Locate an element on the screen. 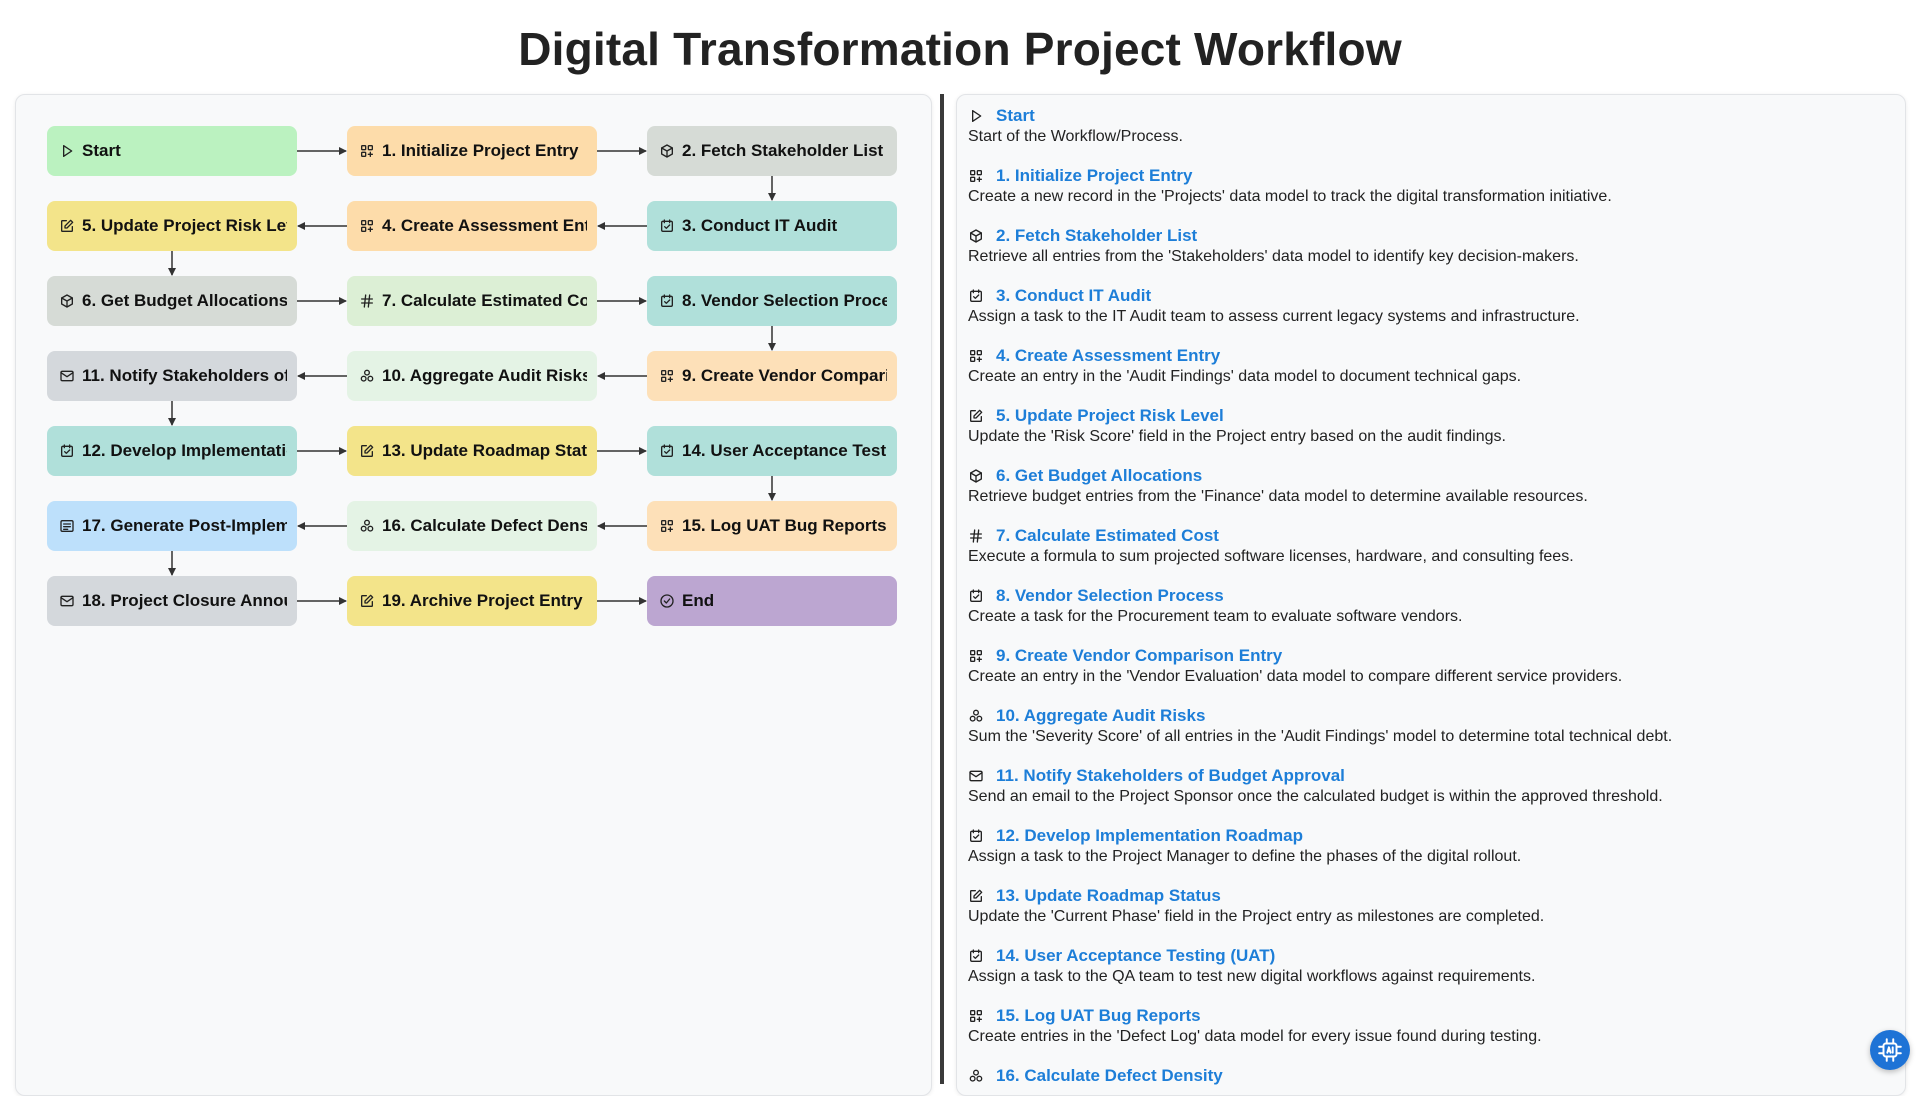  workflow-node-end: End is located at coordinates (772, 601).